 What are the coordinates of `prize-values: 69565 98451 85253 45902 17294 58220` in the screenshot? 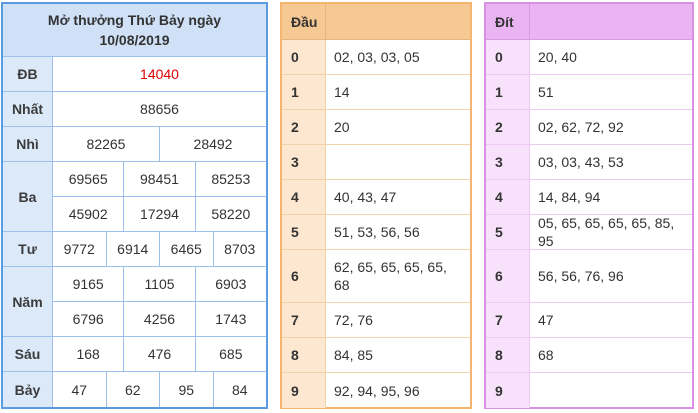 It's located at (159, 196).